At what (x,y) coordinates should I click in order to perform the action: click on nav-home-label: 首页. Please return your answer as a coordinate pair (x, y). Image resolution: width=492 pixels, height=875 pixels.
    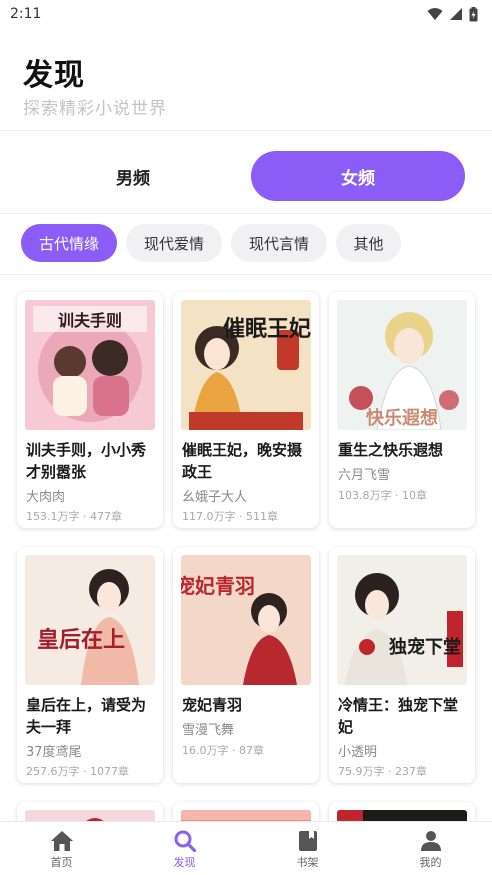
    Looking at the image, I should click on (61, 862).